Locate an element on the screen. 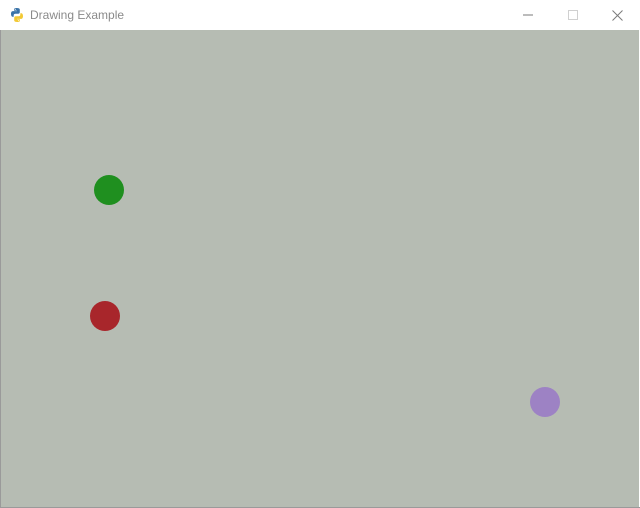 The width and height of the screenshot is (640, 508). red-dot is located at coordinates (105, 316).